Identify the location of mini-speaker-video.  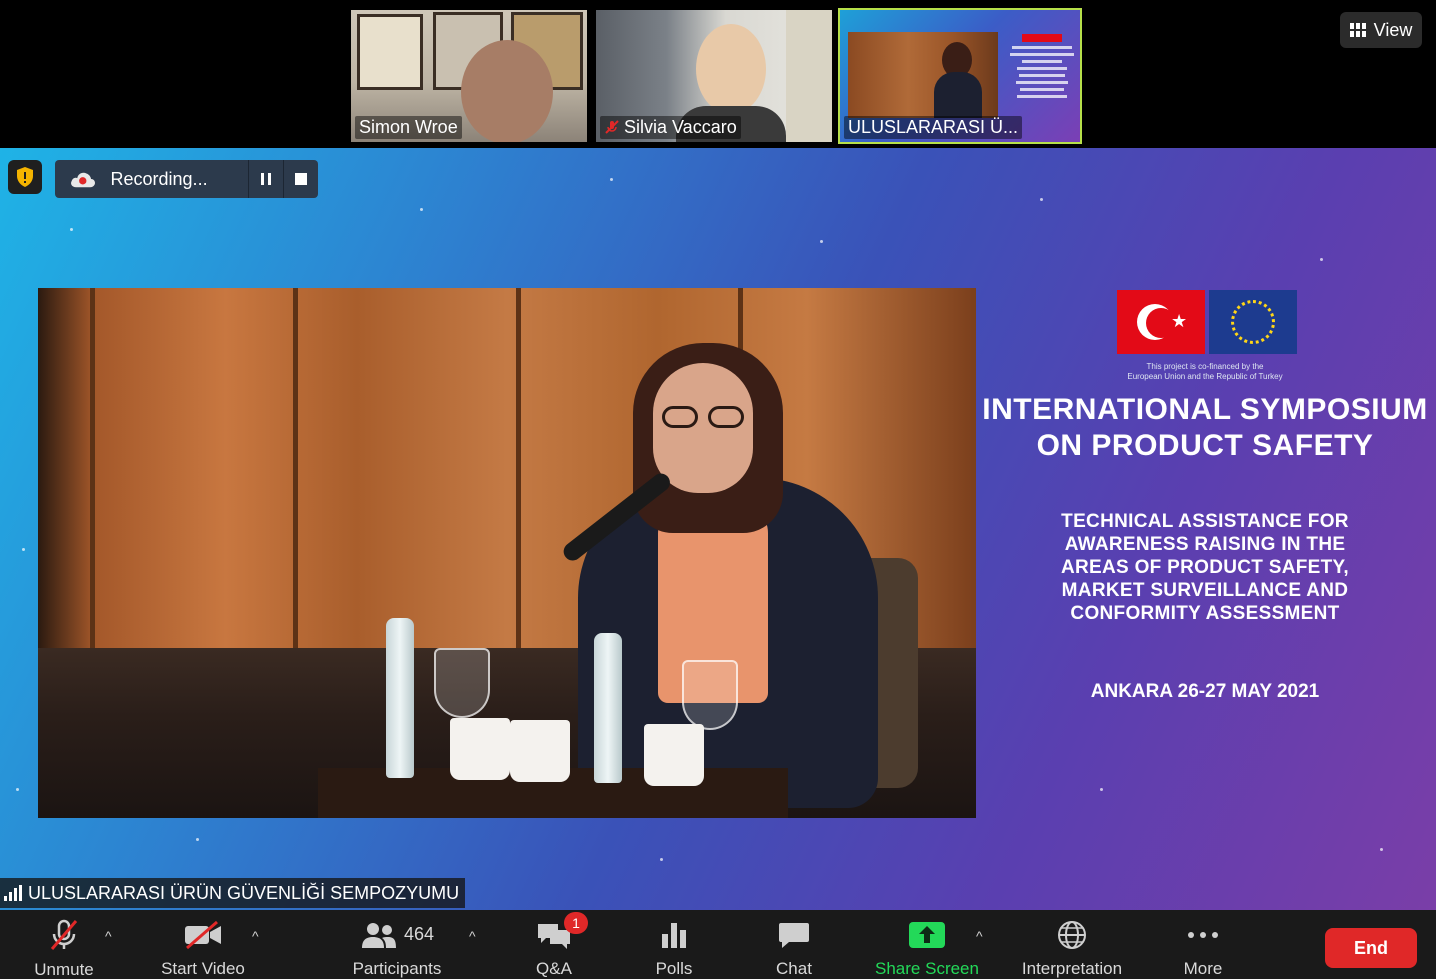
(923, 75).